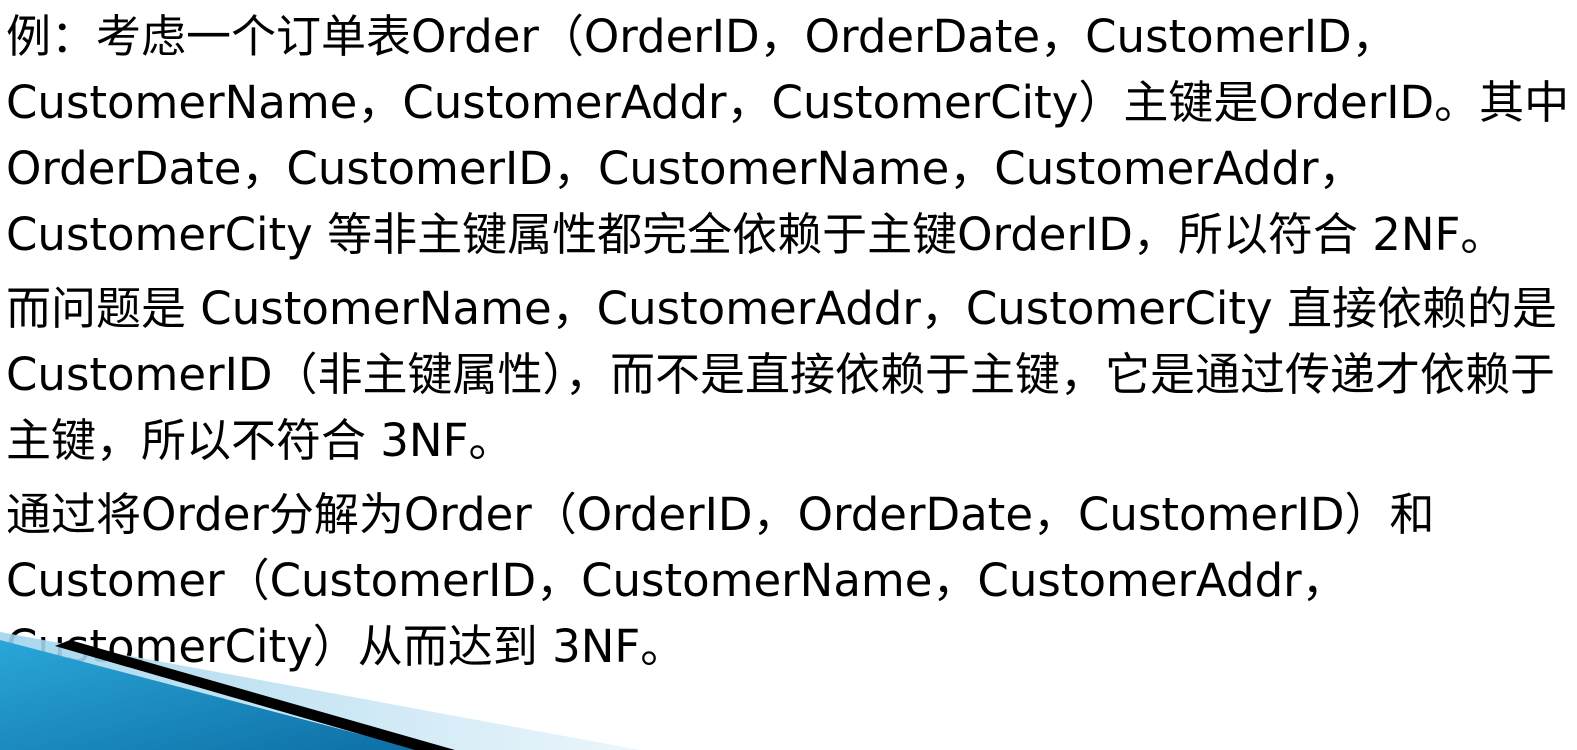  I want to click on corner-blue-wedge, so click(210, 695).